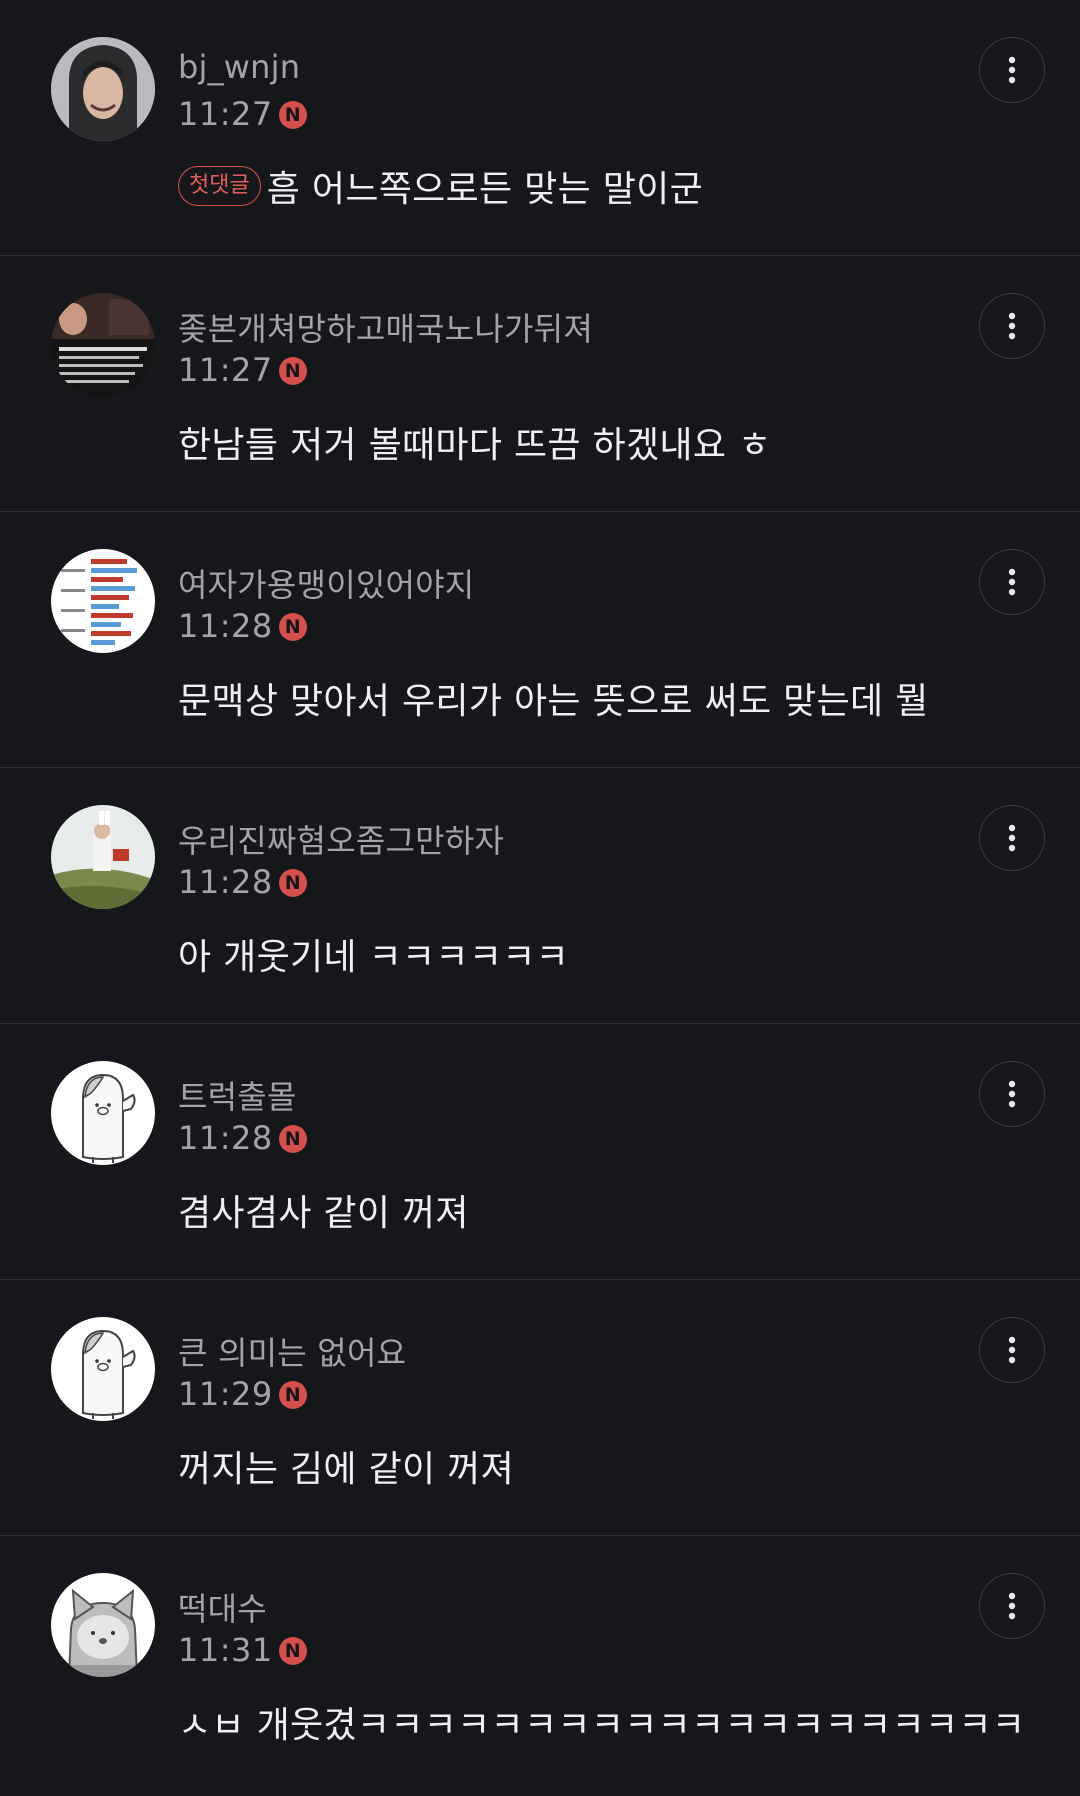 Image resolution: width=1080 pixels, height=1796 pixels. I want to click on comment-body: 아 개웃기네 ㅋㅋㅋㅋㅋㅋ, so click(373, 954).